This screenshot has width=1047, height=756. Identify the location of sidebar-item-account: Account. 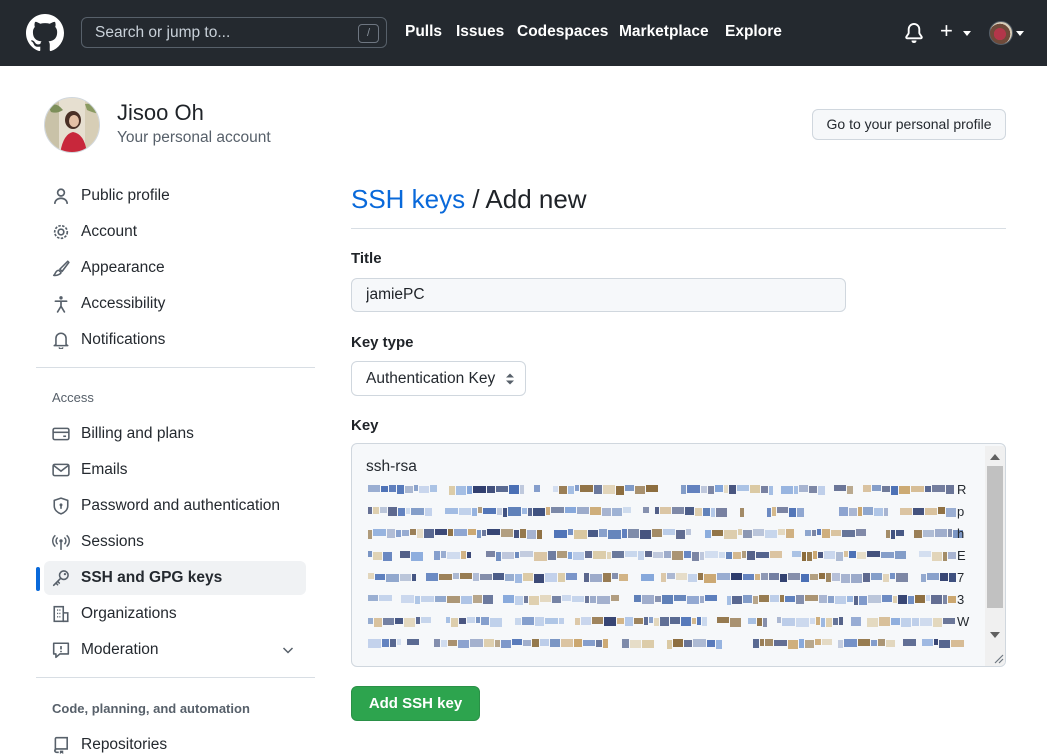
(175, 232).